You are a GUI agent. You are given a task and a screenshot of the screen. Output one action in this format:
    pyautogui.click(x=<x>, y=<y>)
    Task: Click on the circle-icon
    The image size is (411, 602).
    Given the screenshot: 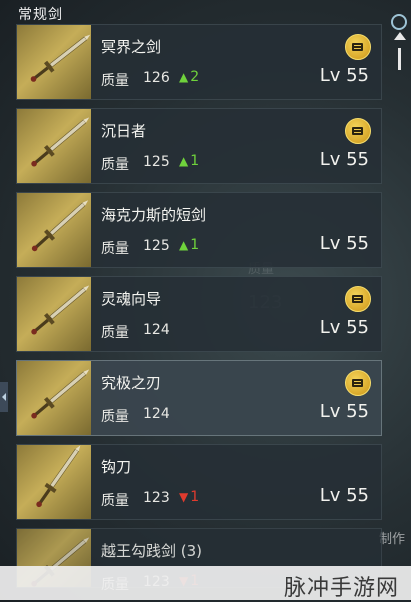 What is the action you would take?
    pyautogui.click(x=399, y=22)
    